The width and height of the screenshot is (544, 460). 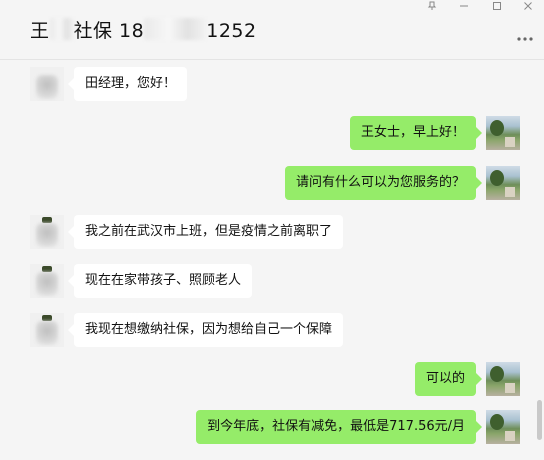 I want to click on message-text: 田经理，您好！, so click(x=131, y=83).